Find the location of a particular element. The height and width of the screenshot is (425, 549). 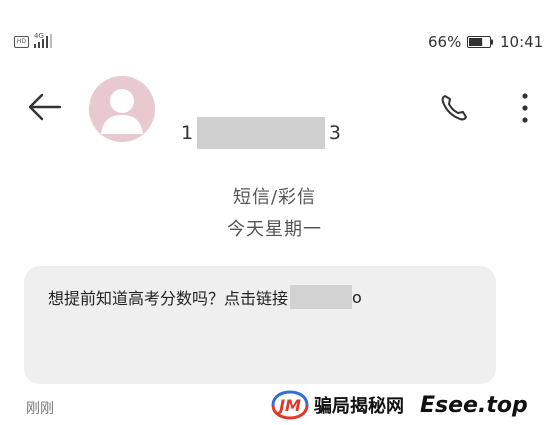

phone-icon is located at coordinates (454, 108).